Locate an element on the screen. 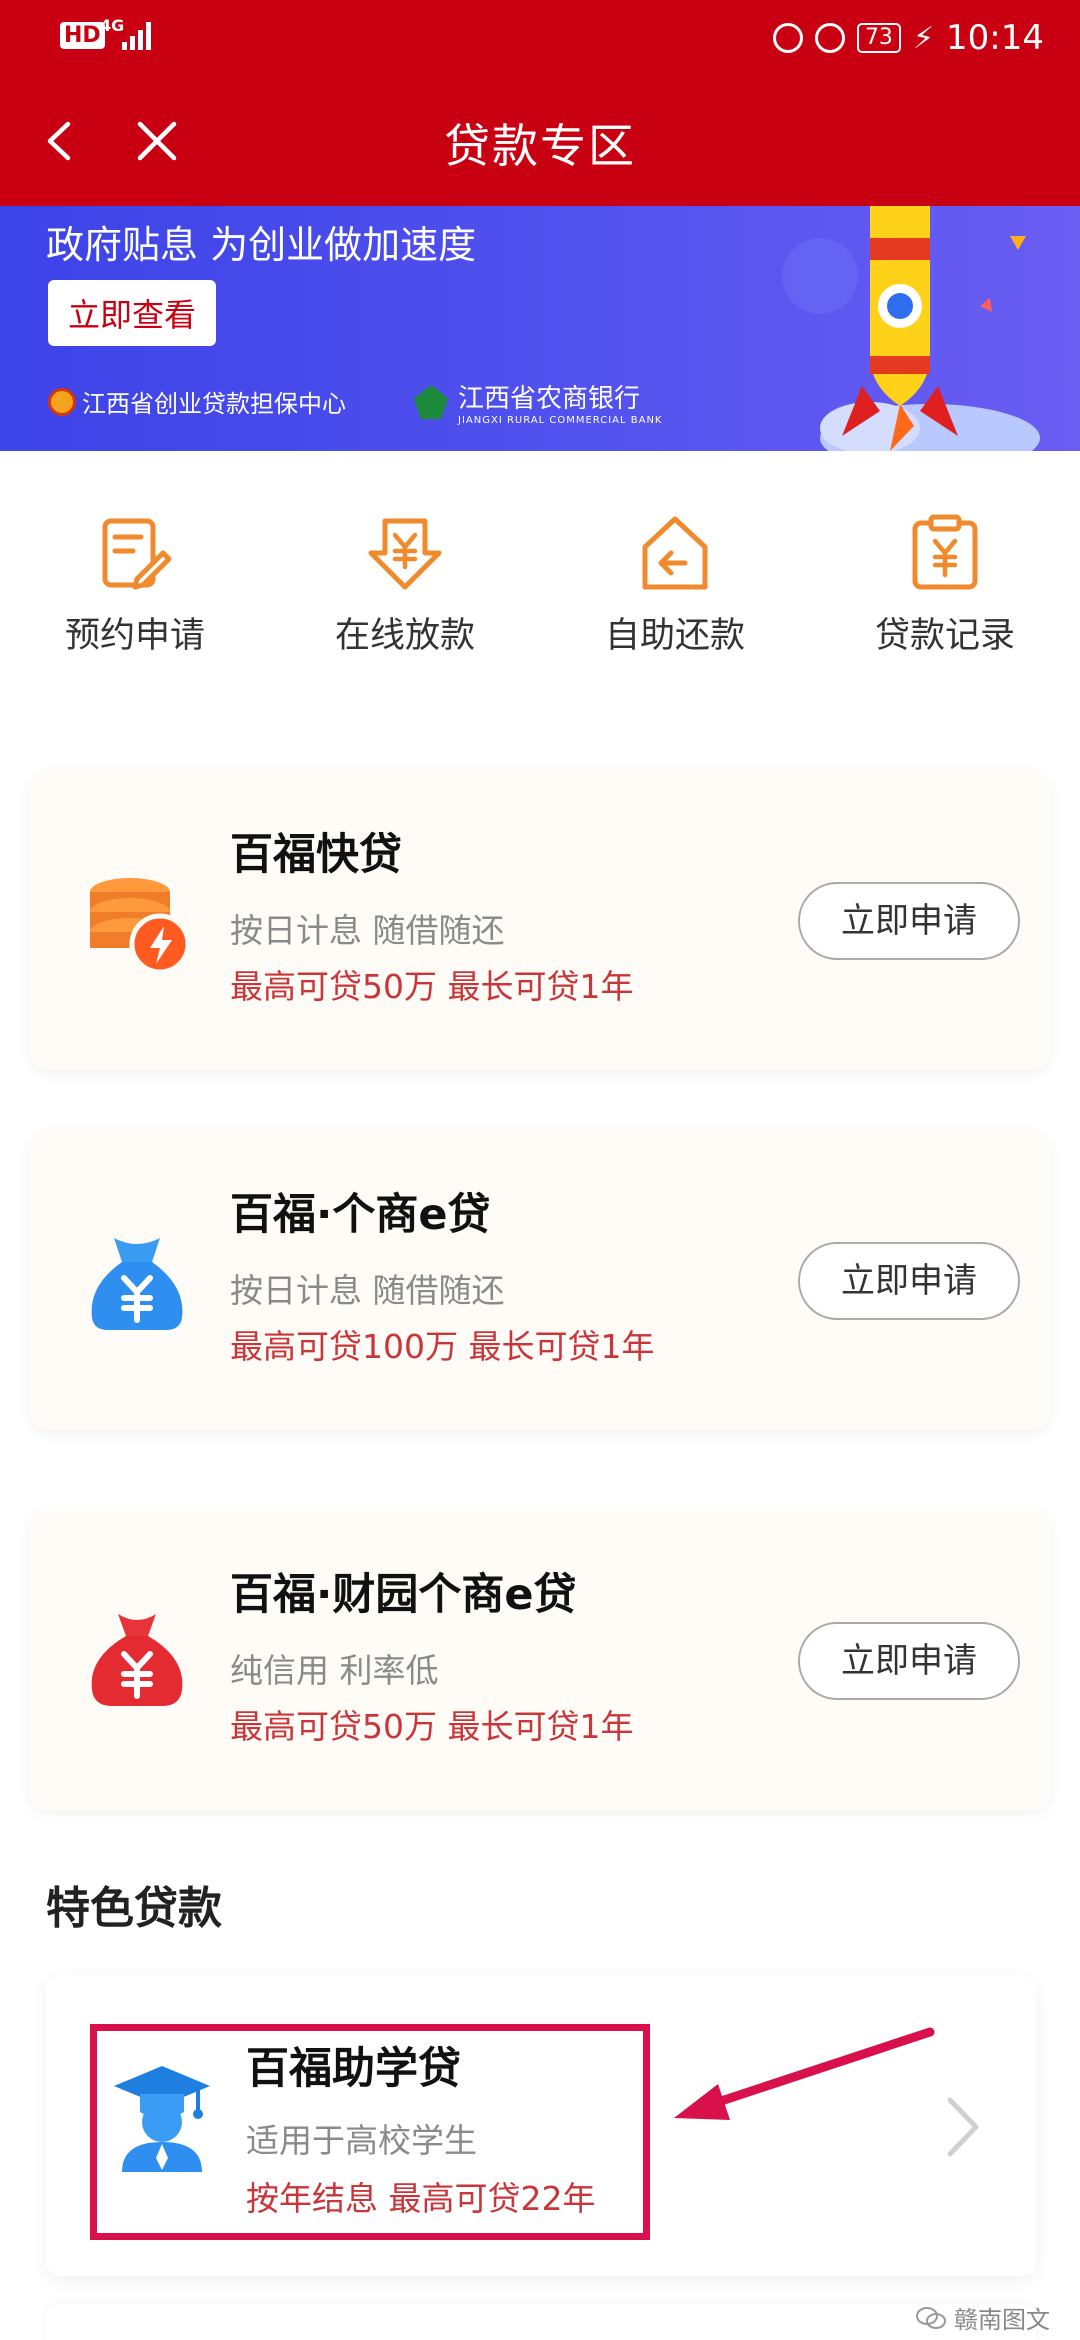 The width and height of the screenshot is (1080, 2340). loan-desc: 纯信用 利率低 is located at coordinates (334, 1670).